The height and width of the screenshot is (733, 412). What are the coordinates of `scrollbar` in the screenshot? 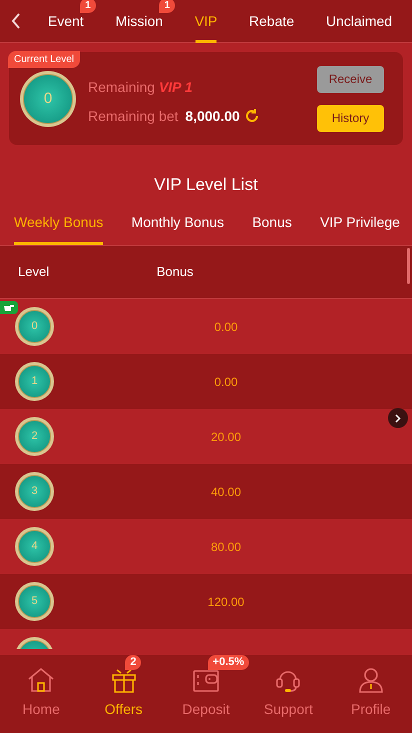 It's located at (408, 266).